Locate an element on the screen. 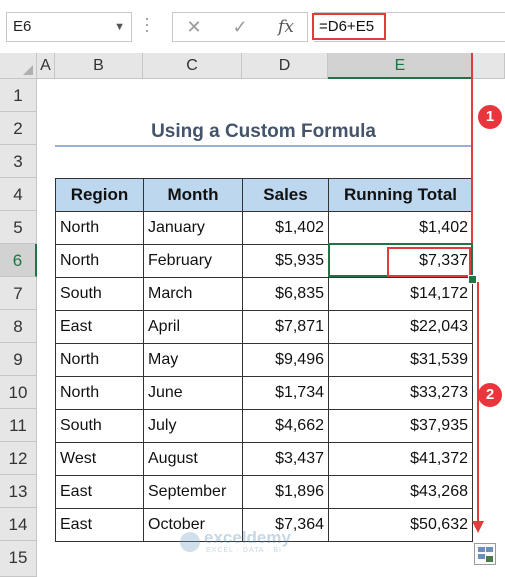  arrow-2-head is located at coordinates (478, 527).